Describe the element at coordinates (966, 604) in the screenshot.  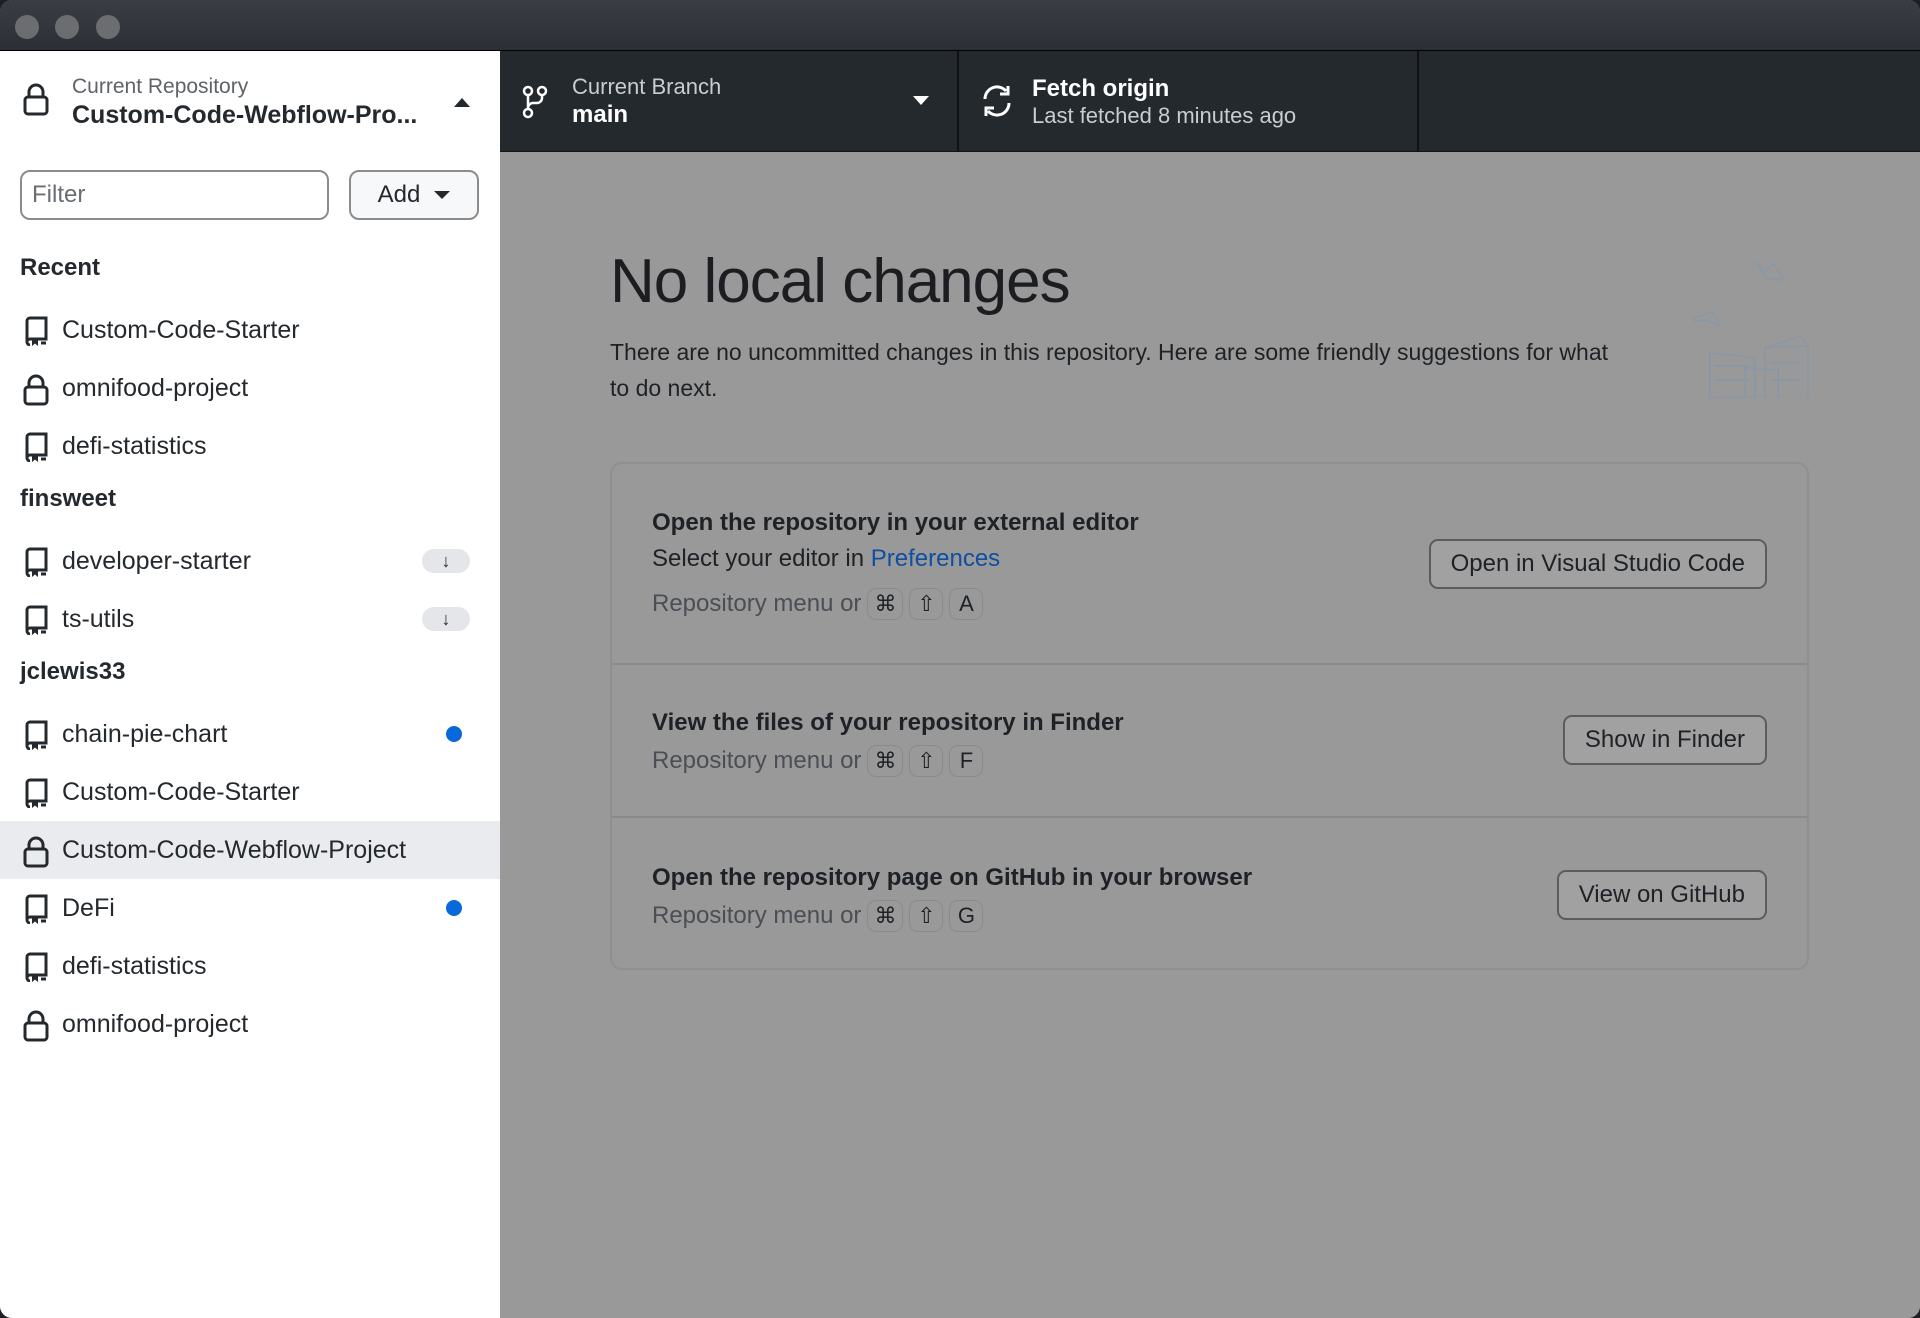
I see `letter-key: A` at that location.